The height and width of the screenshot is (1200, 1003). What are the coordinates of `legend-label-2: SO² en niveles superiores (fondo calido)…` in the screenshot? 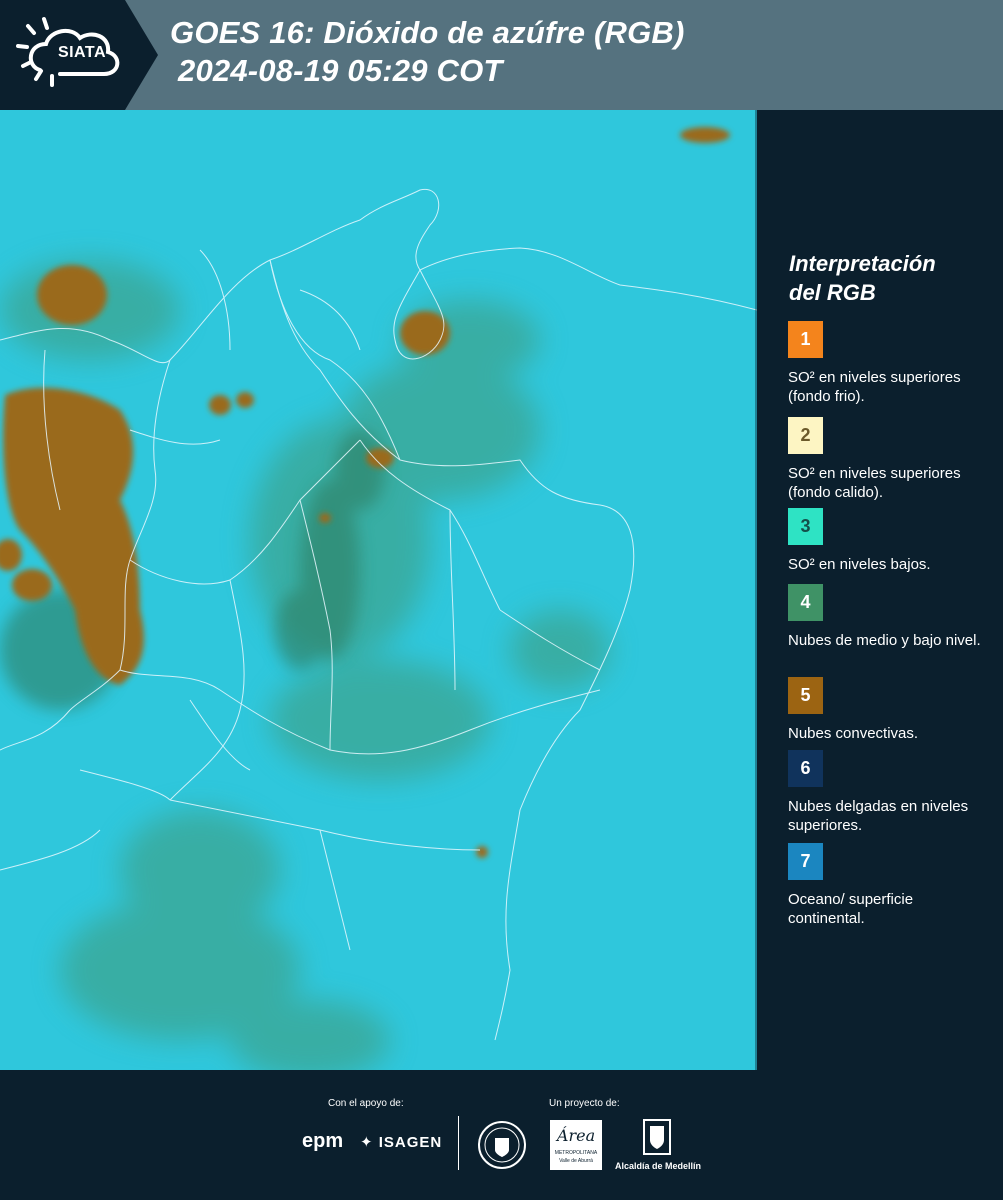 It's located at (874, 483).